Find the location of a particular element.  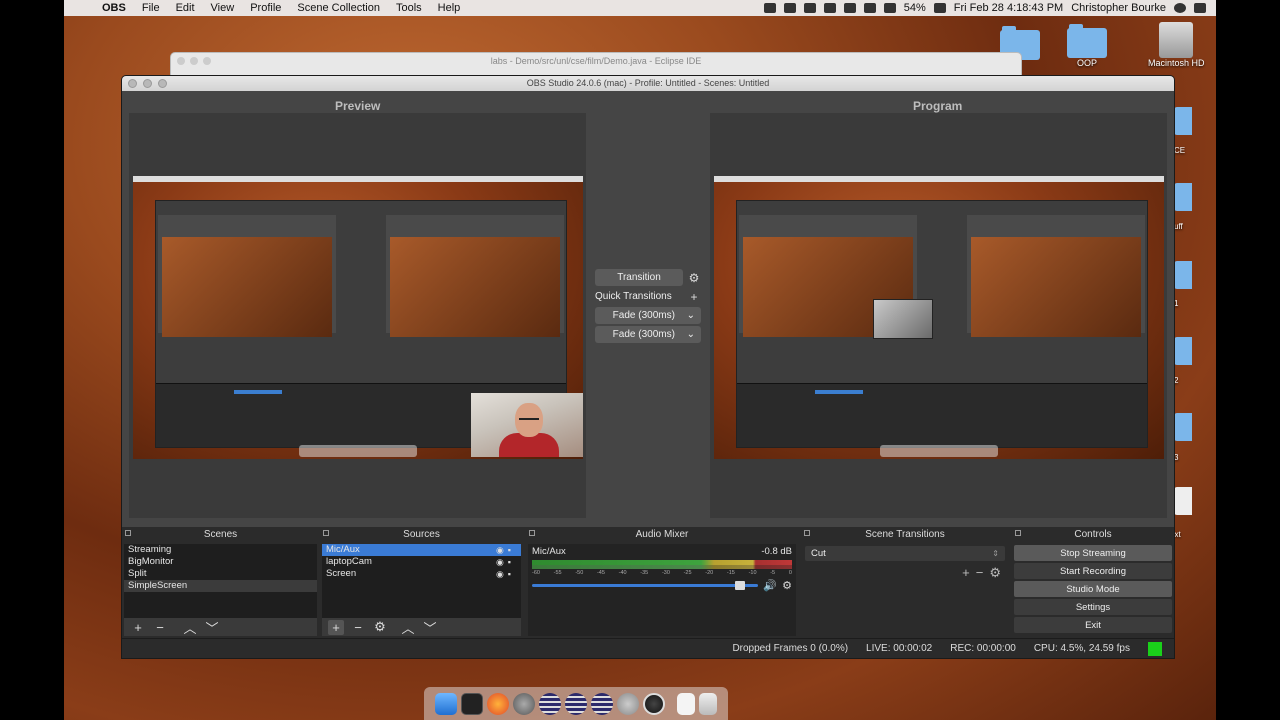

zoom-button is located at coordinates (162, 83).